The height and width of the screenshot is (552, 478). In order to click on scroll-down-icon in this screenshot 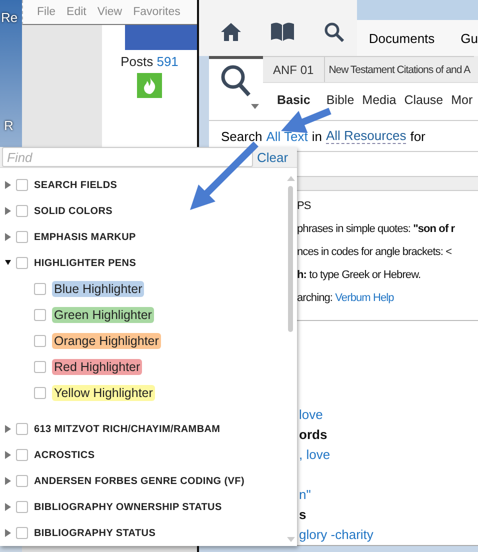, I will do `click(291, 539)`.